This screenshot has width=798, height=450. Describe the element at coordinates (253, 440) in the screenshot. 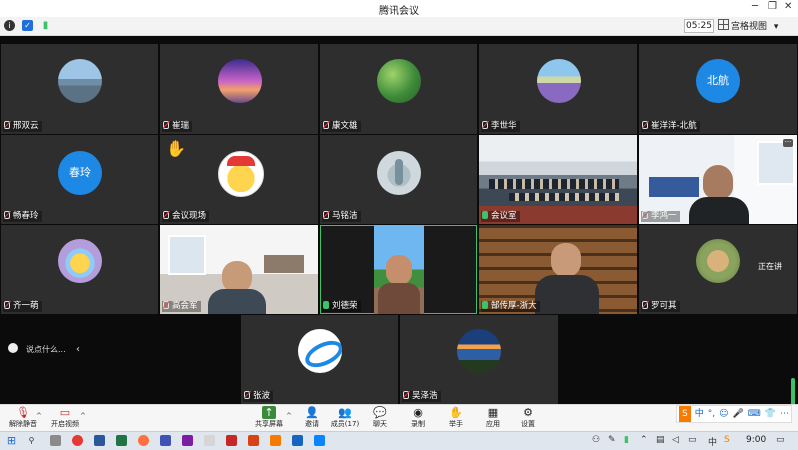

I see `powerpoint-icon` at that location.